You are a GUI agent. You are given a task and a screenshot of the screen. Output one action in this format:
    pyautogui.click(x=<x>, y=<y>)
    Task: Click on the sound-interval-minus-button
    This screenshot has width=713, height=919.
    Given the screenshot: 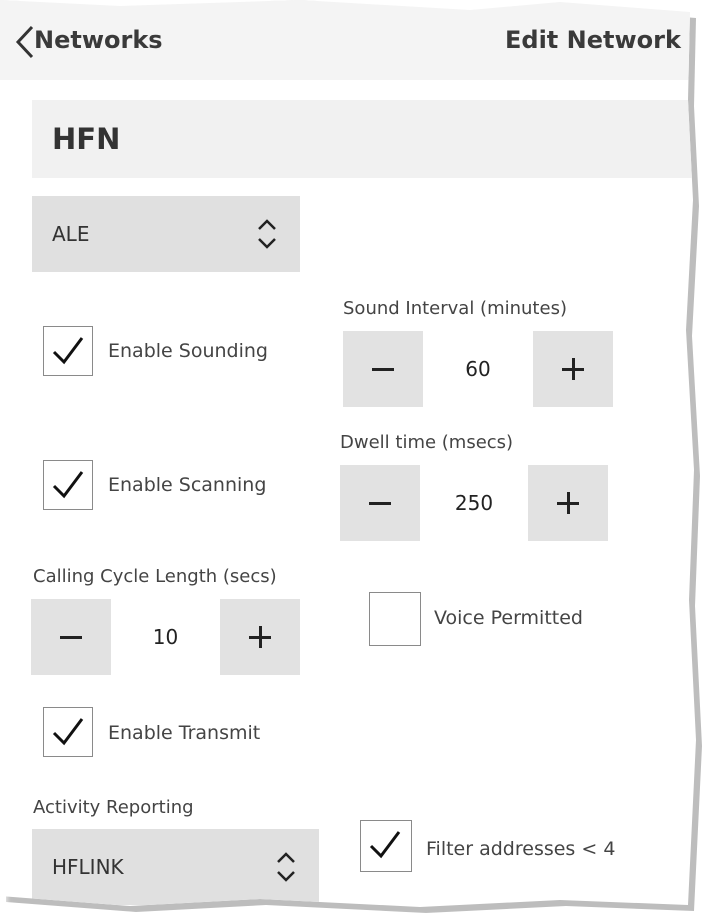 What is the action you would take?
    pyautogui.click(x=383, y=369)
    